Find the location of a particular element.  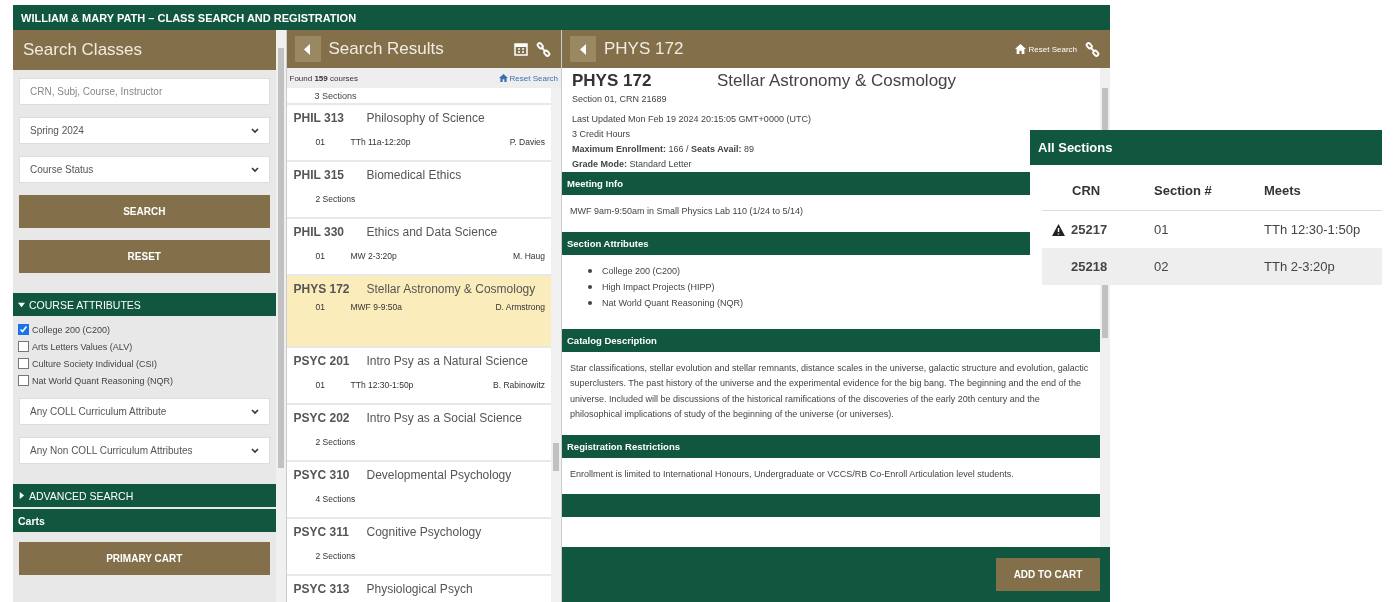

table-row: 25218 02 TTh 2-3:20p is located at coordinates (1212, 266).